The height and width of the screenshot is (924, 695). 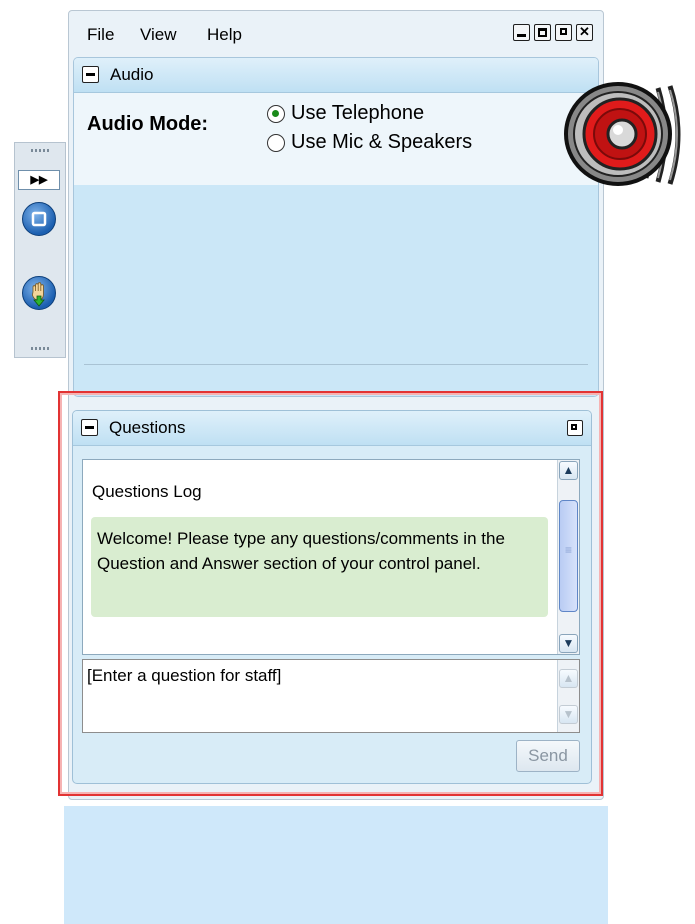 What do you see at coordinates (147, 427) in the screenshot?
I see `questions-panel-title: Questions` at bounding box center [147, 427].